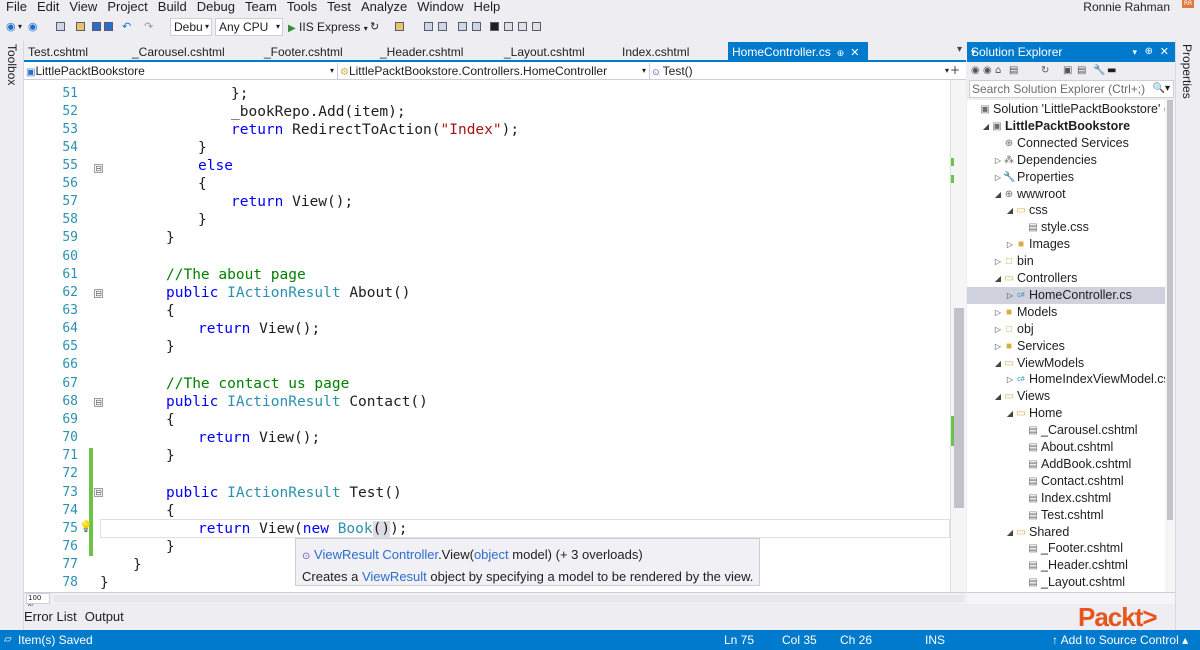 This screenshot has width=1200, height=650. Describe the element at coordinates (249, 27) in the screenshot. I see `platform-select: Any CPU ▾` at that location.